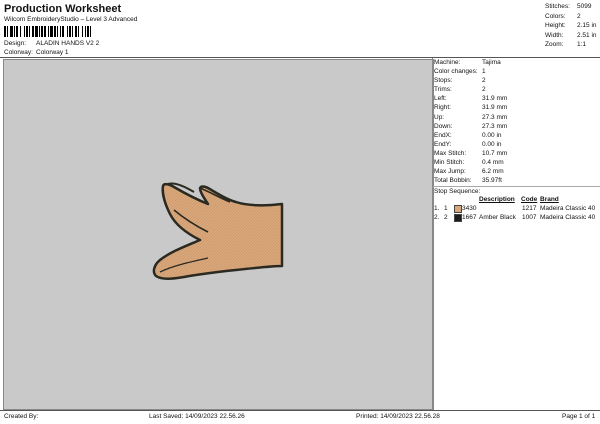 This screenshot has height=424, width=600. What do you see at coordinates (516, 200) in the screenshot?
I see `stop-sequence-header: Description Code Brand` at bounding box center [516, 200].